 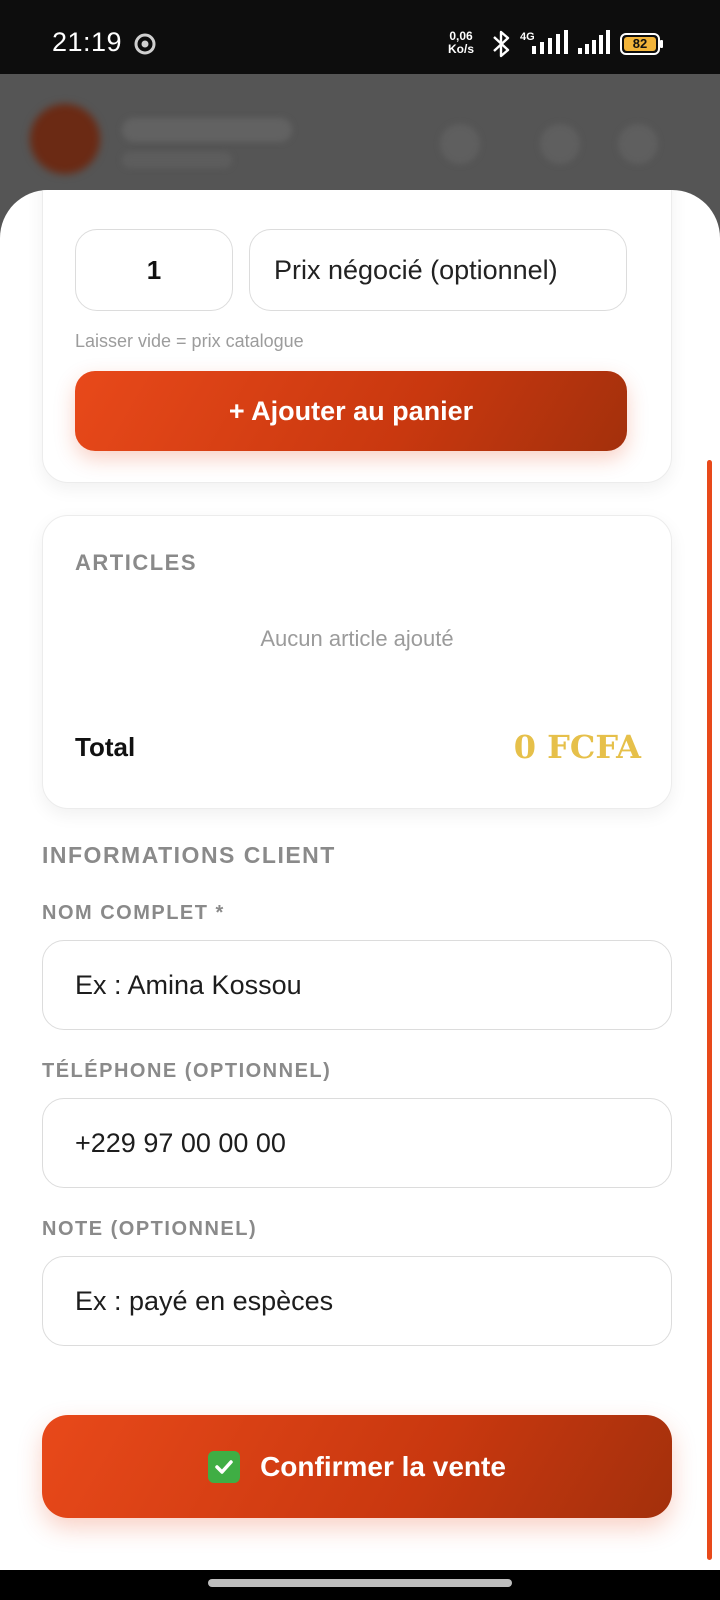 What do you see at coordinates (150, 1229) in the screenshot?
I see `note-label: NOTE (OPTIONNEL)` at bounding box center [150, 1229].